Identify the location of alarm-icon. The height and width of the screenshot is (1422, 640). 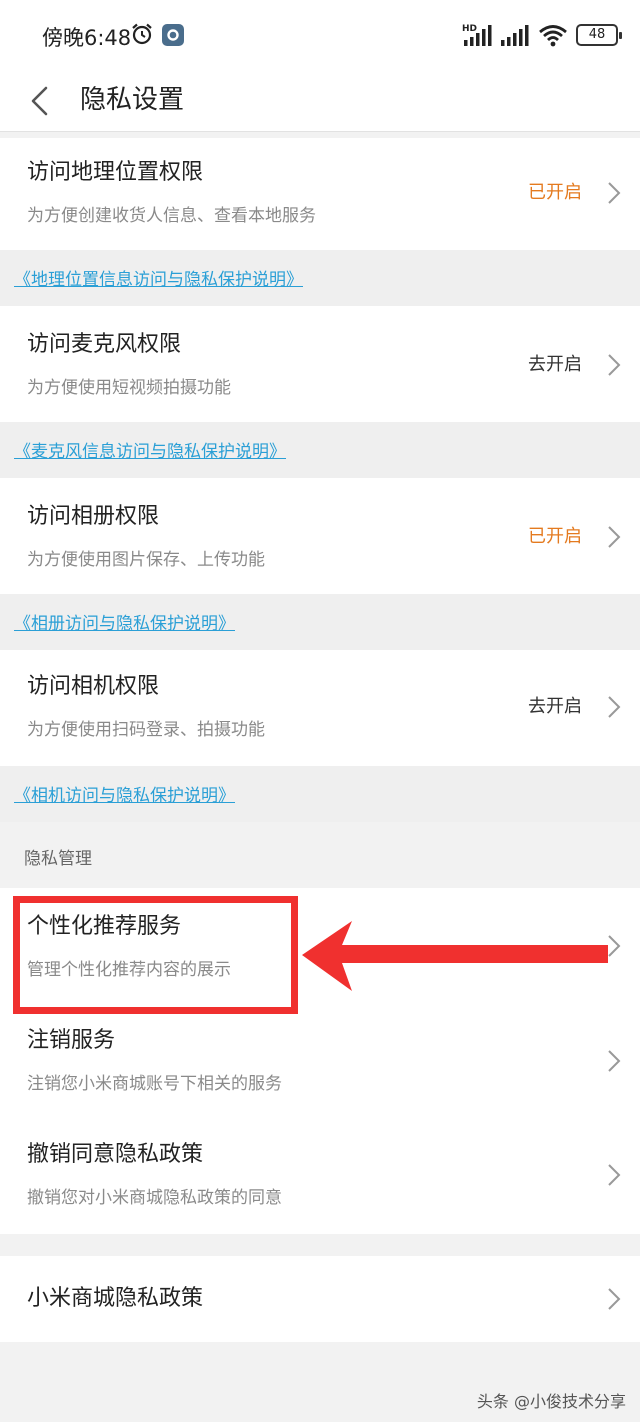
(142, 34).